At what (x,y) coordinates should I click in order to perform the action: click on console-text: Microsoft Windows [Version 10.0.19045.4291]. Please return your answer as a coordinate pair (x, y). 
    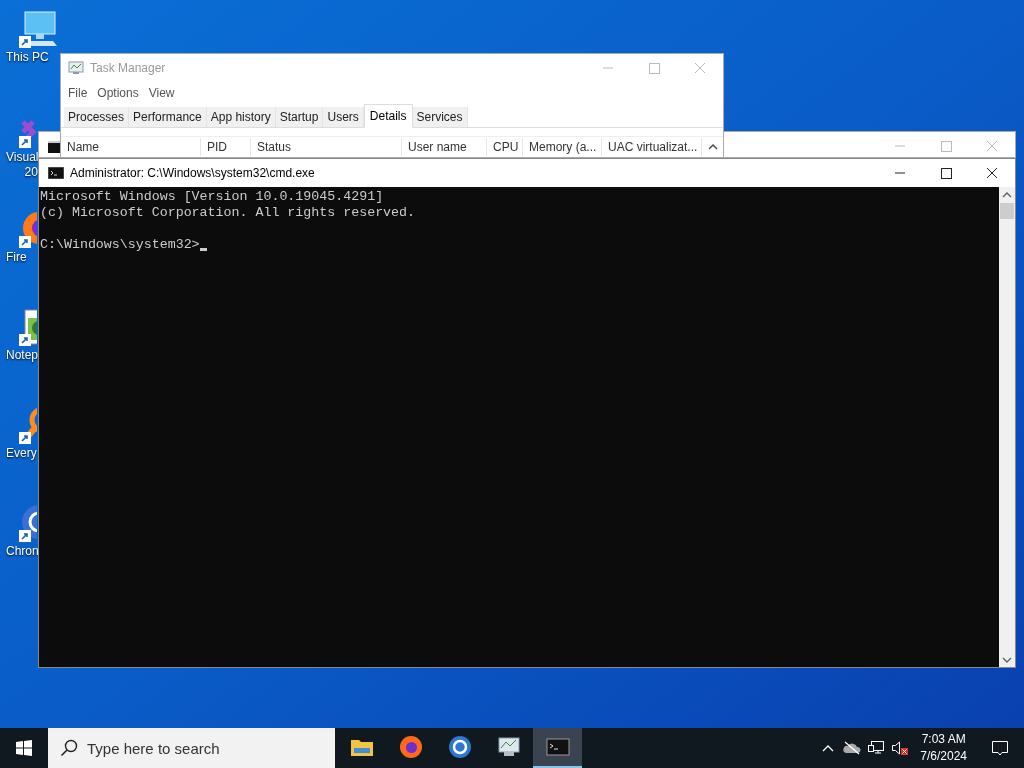
    Looking at the image, I should click on (212, 197).